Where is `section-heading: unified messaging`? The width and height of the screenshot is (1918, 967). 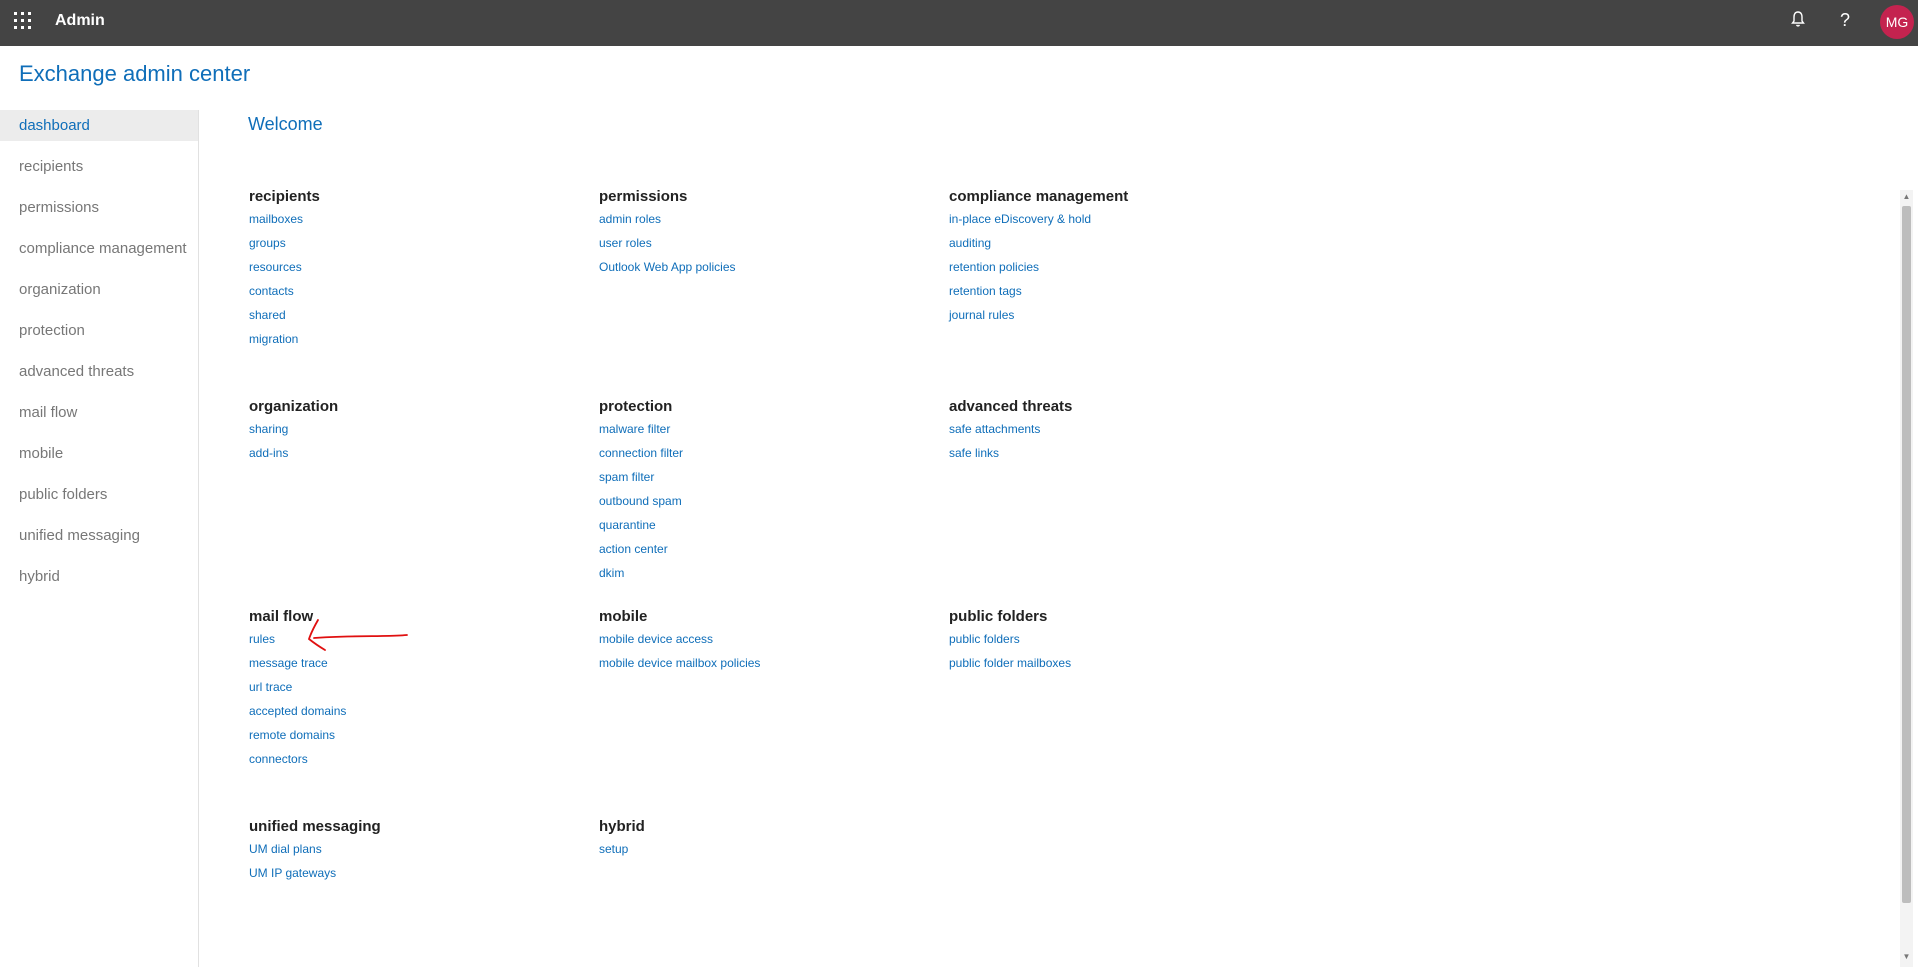
section-heading: unified messaging is located at coordinates (315, 826).